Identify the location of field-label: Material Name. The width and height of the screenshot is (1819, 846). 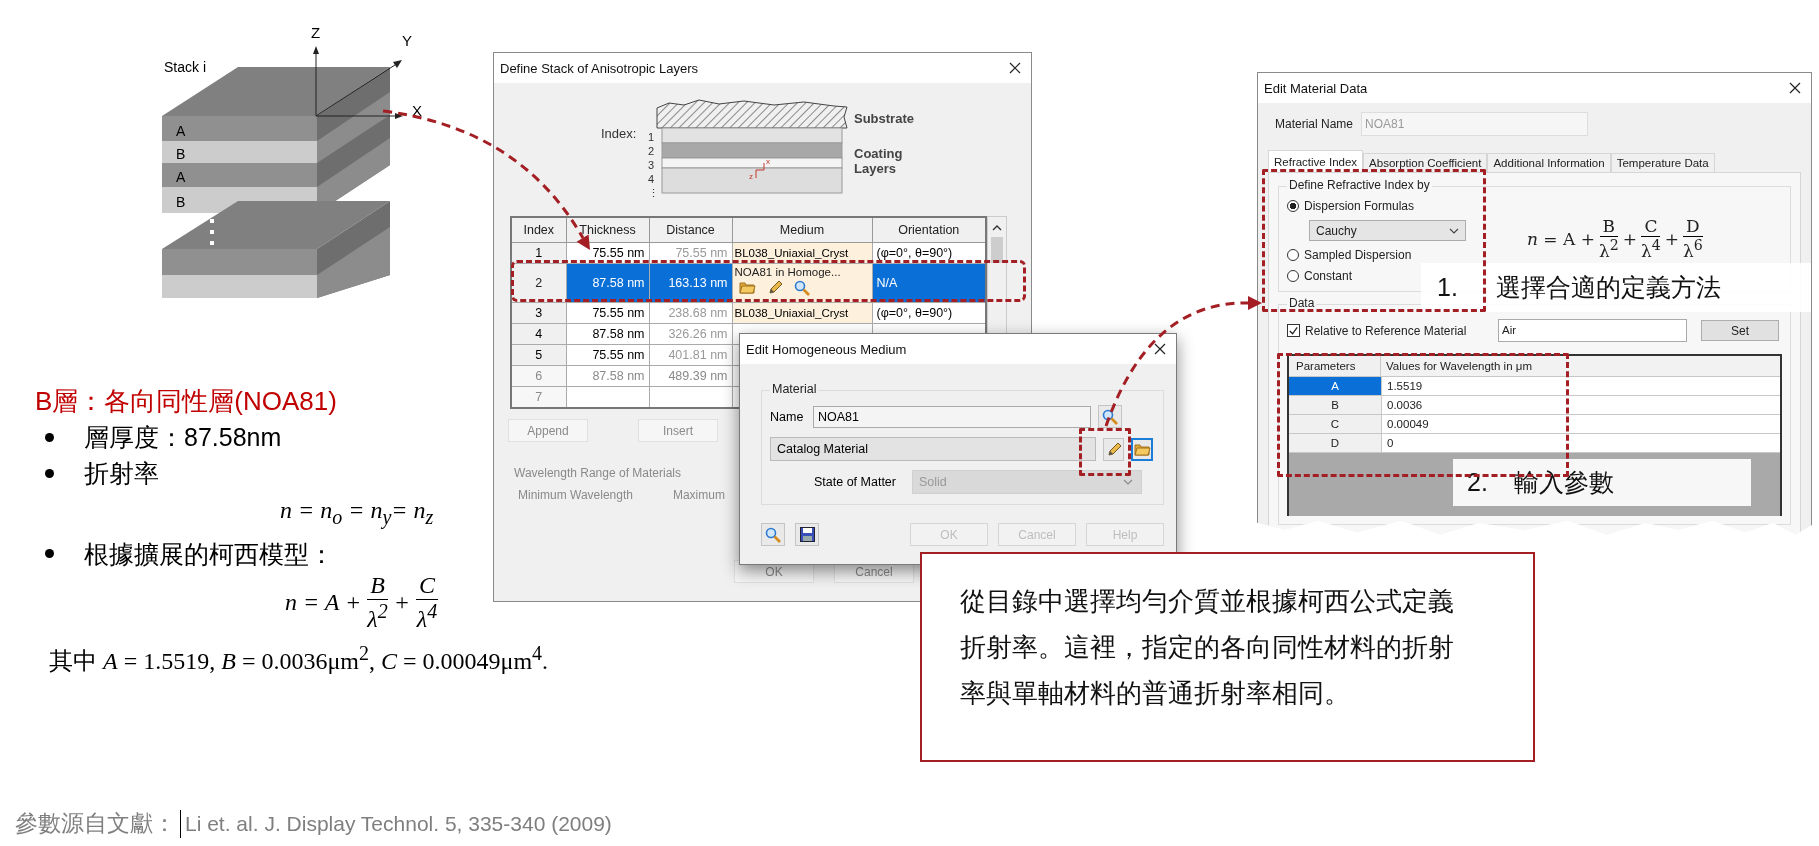
(1314, 124).